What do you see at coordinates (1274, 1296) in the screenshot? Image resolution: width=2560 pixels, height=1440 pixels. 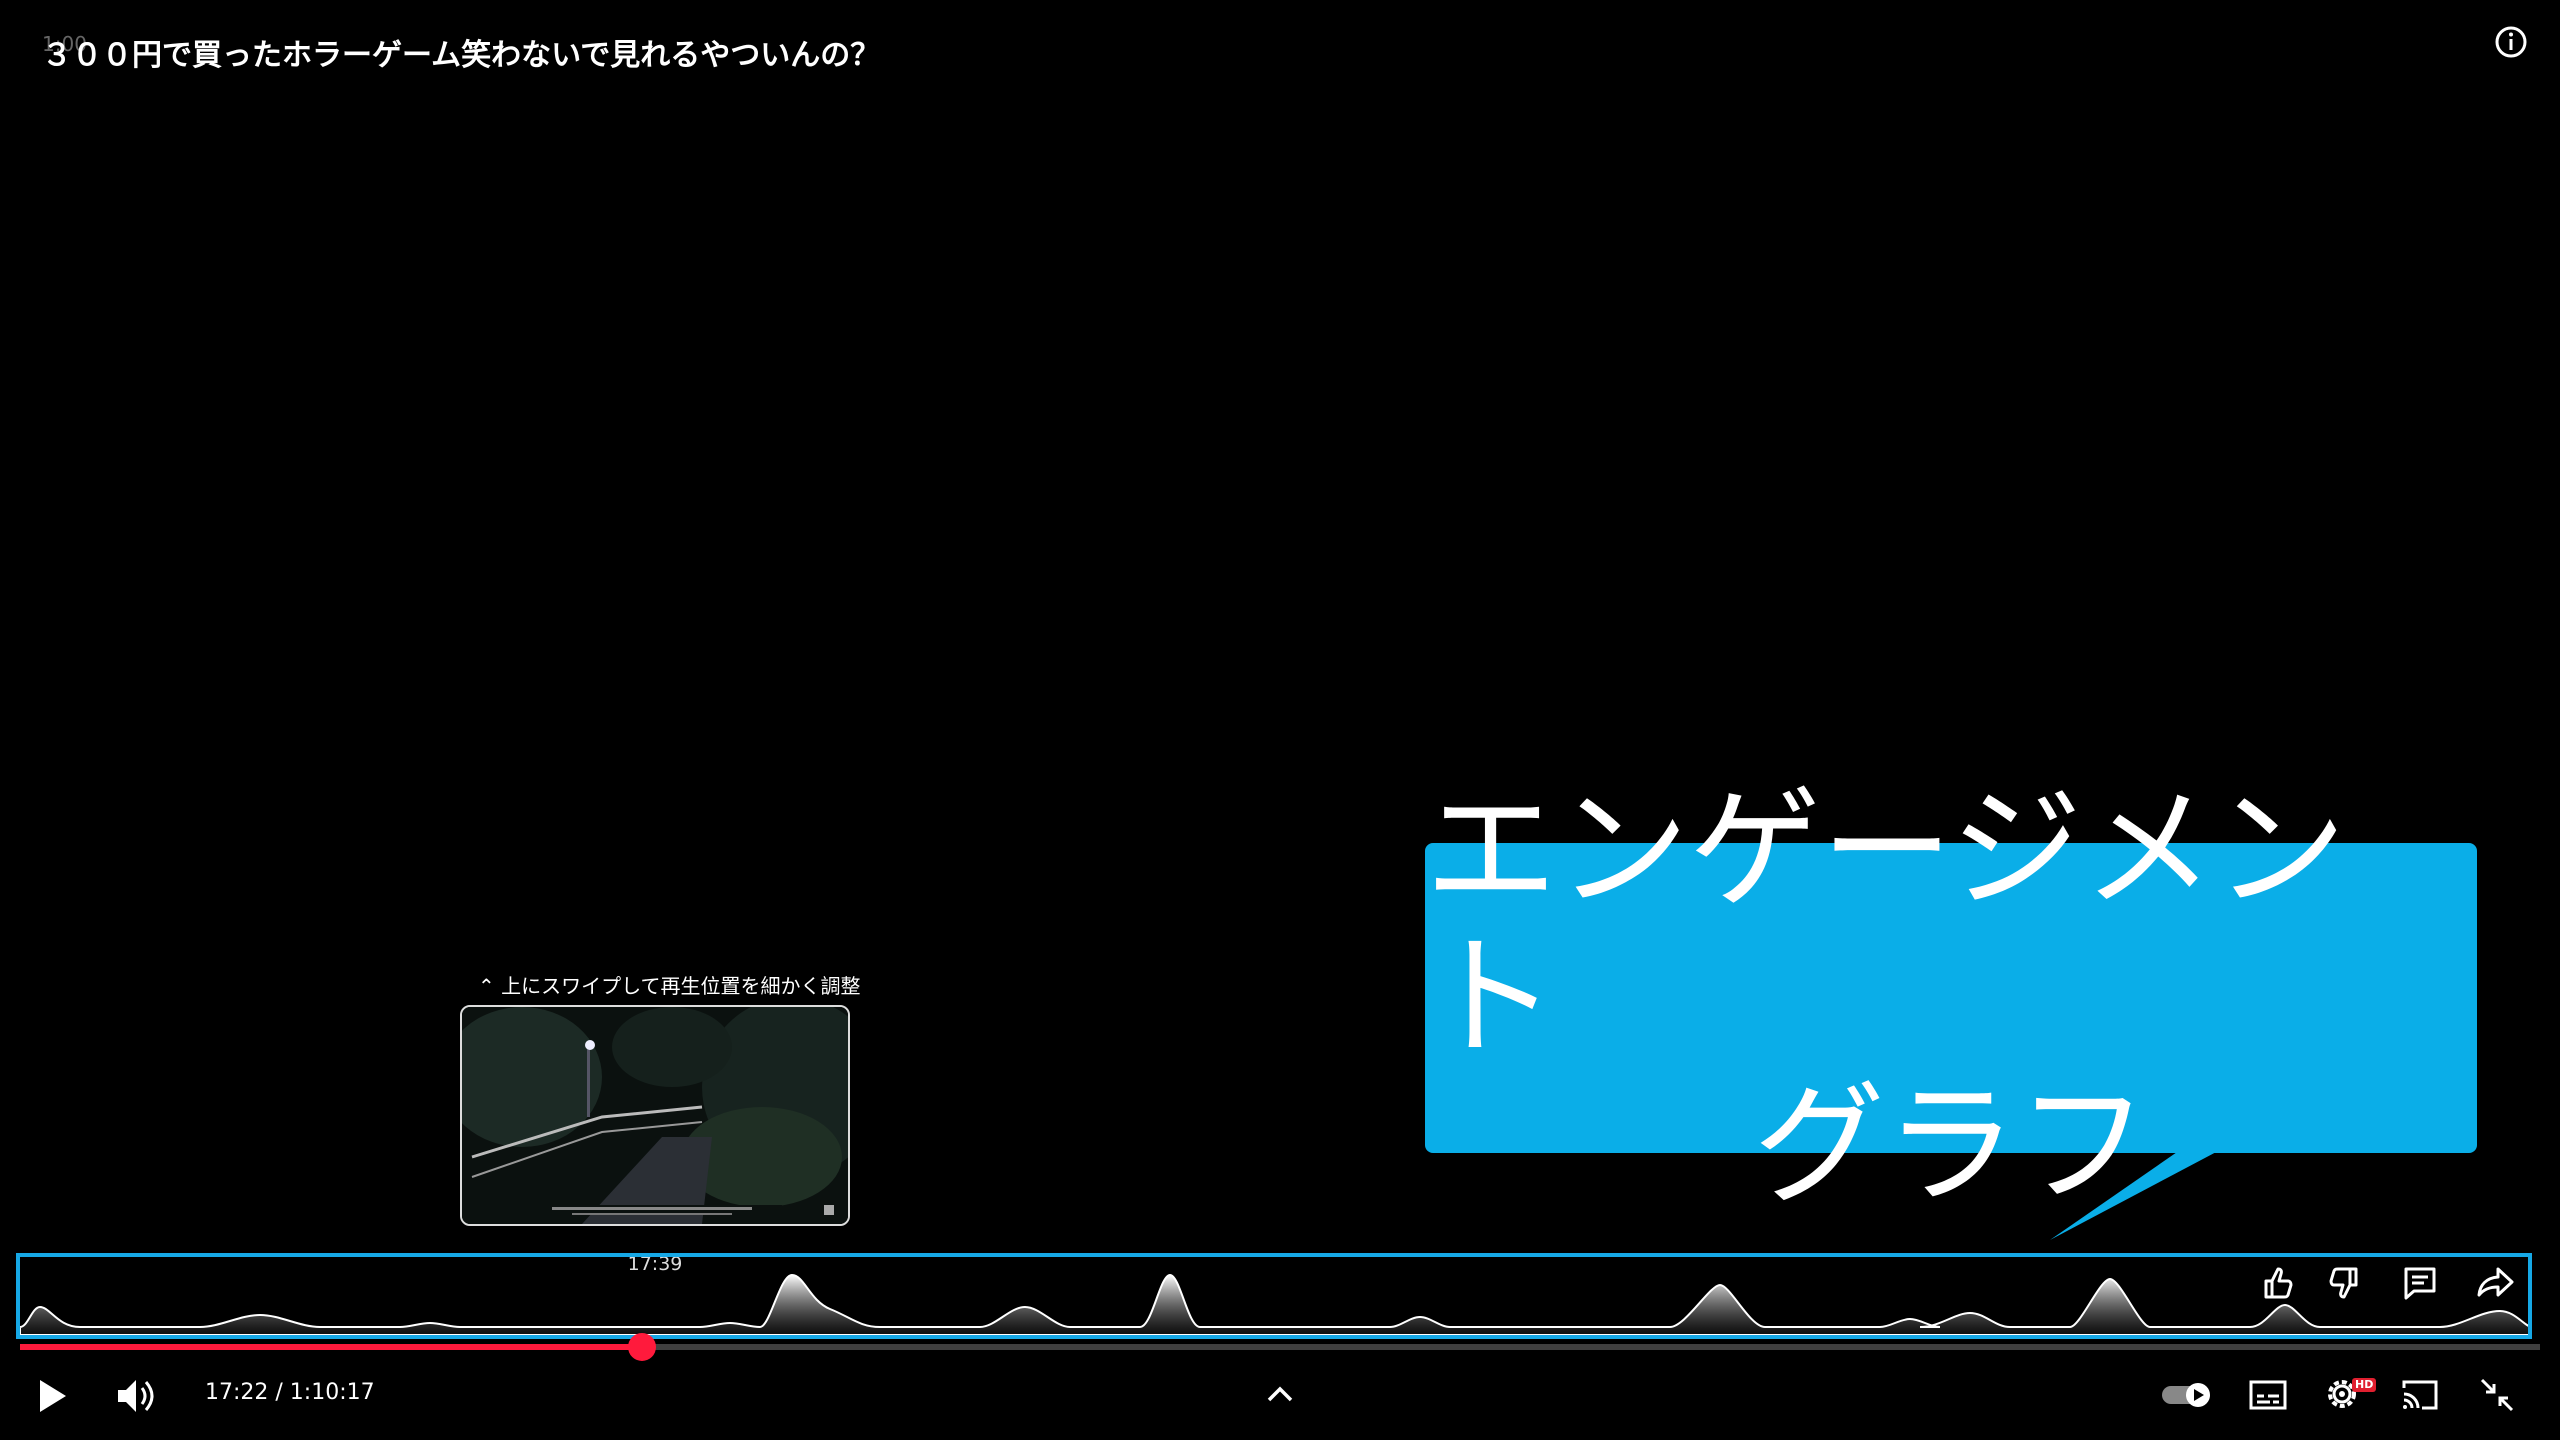 I see `engagement-graph-highlight` at bounding box center [1274, 1296].